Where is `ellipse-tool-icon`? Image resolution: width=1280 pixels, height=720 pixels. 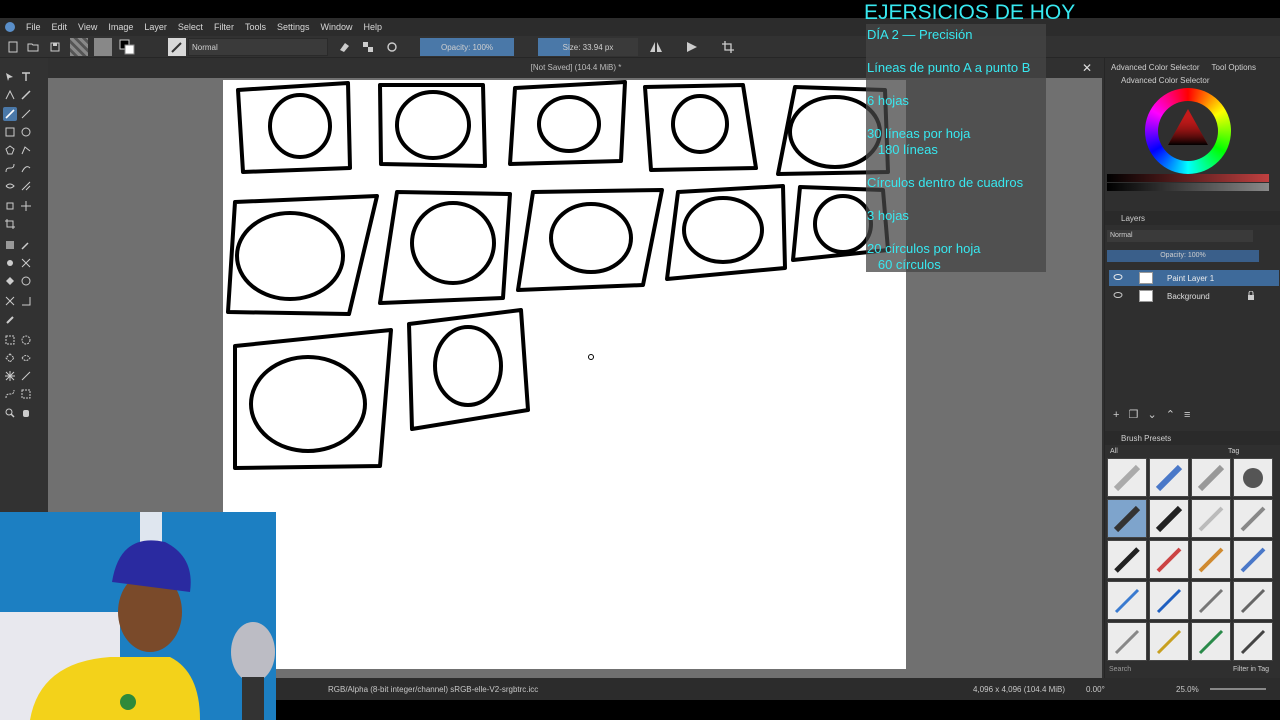
ellipse-tool-icon is located at coordinates (26, 132).